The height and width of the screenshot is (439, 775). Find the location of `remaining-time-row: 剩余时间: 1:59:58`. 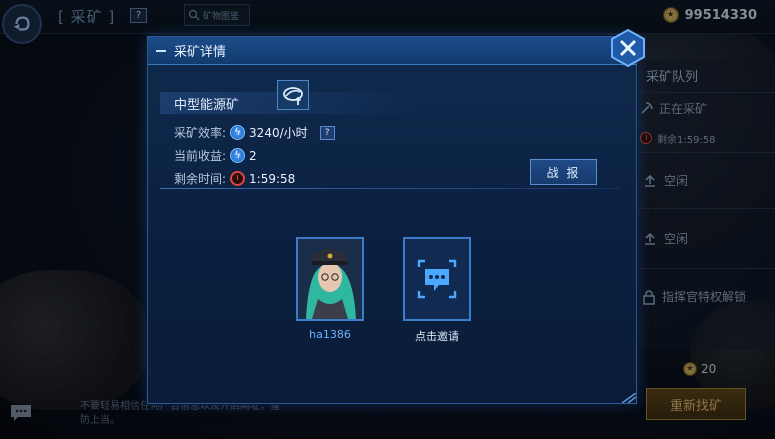

remaining-time-row: 剩余时间: 1:59:58 is located at coordinates (234, 178).